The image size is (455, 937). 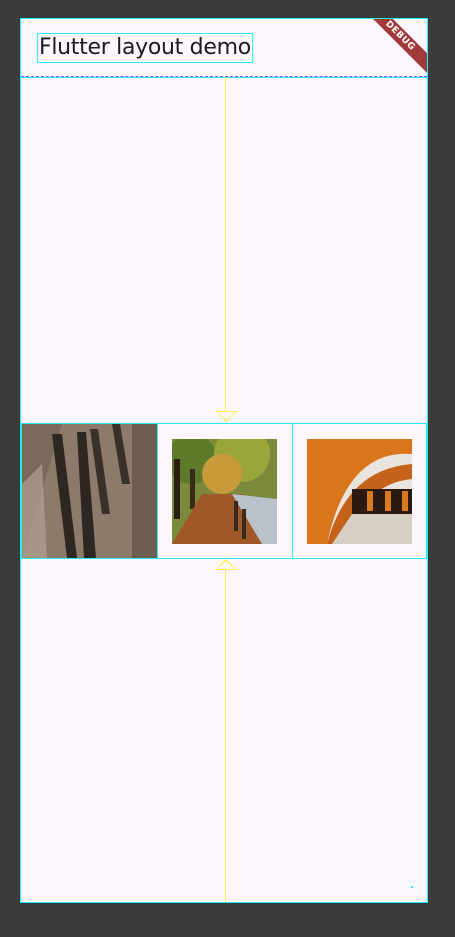 What do you see at coordinates (224, 76) in the screenshot?
I see `app-bar-baseline` at bounding box center [224, 76].